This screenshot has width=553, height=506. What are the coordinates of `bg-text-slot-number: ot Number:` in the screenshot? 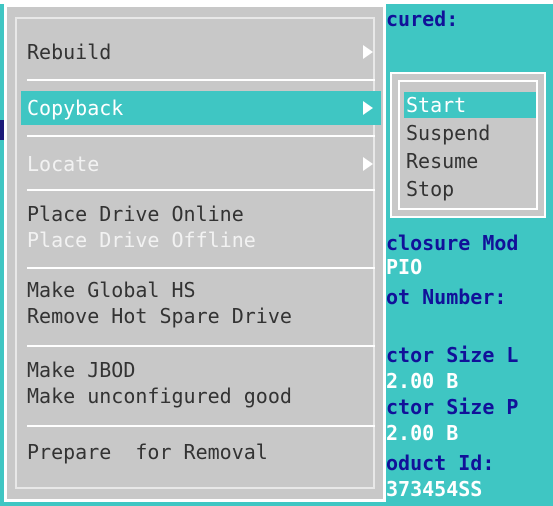 It's located at (446, 297).